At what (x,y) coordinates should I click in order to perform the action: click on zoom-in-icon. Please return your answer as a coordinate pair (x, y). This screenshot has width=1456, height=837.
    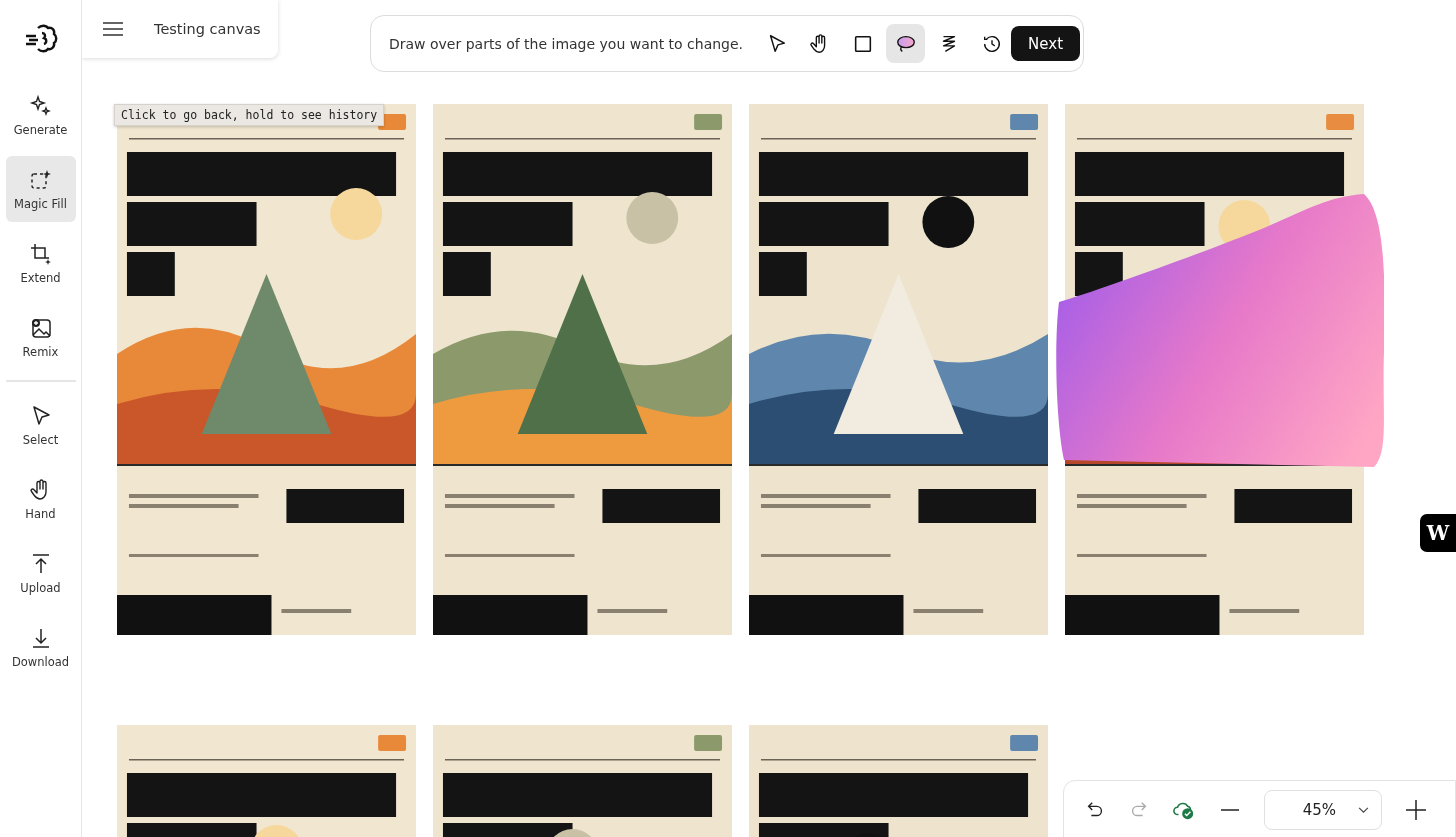
    Looking at the image, I should click on (1416, 810).